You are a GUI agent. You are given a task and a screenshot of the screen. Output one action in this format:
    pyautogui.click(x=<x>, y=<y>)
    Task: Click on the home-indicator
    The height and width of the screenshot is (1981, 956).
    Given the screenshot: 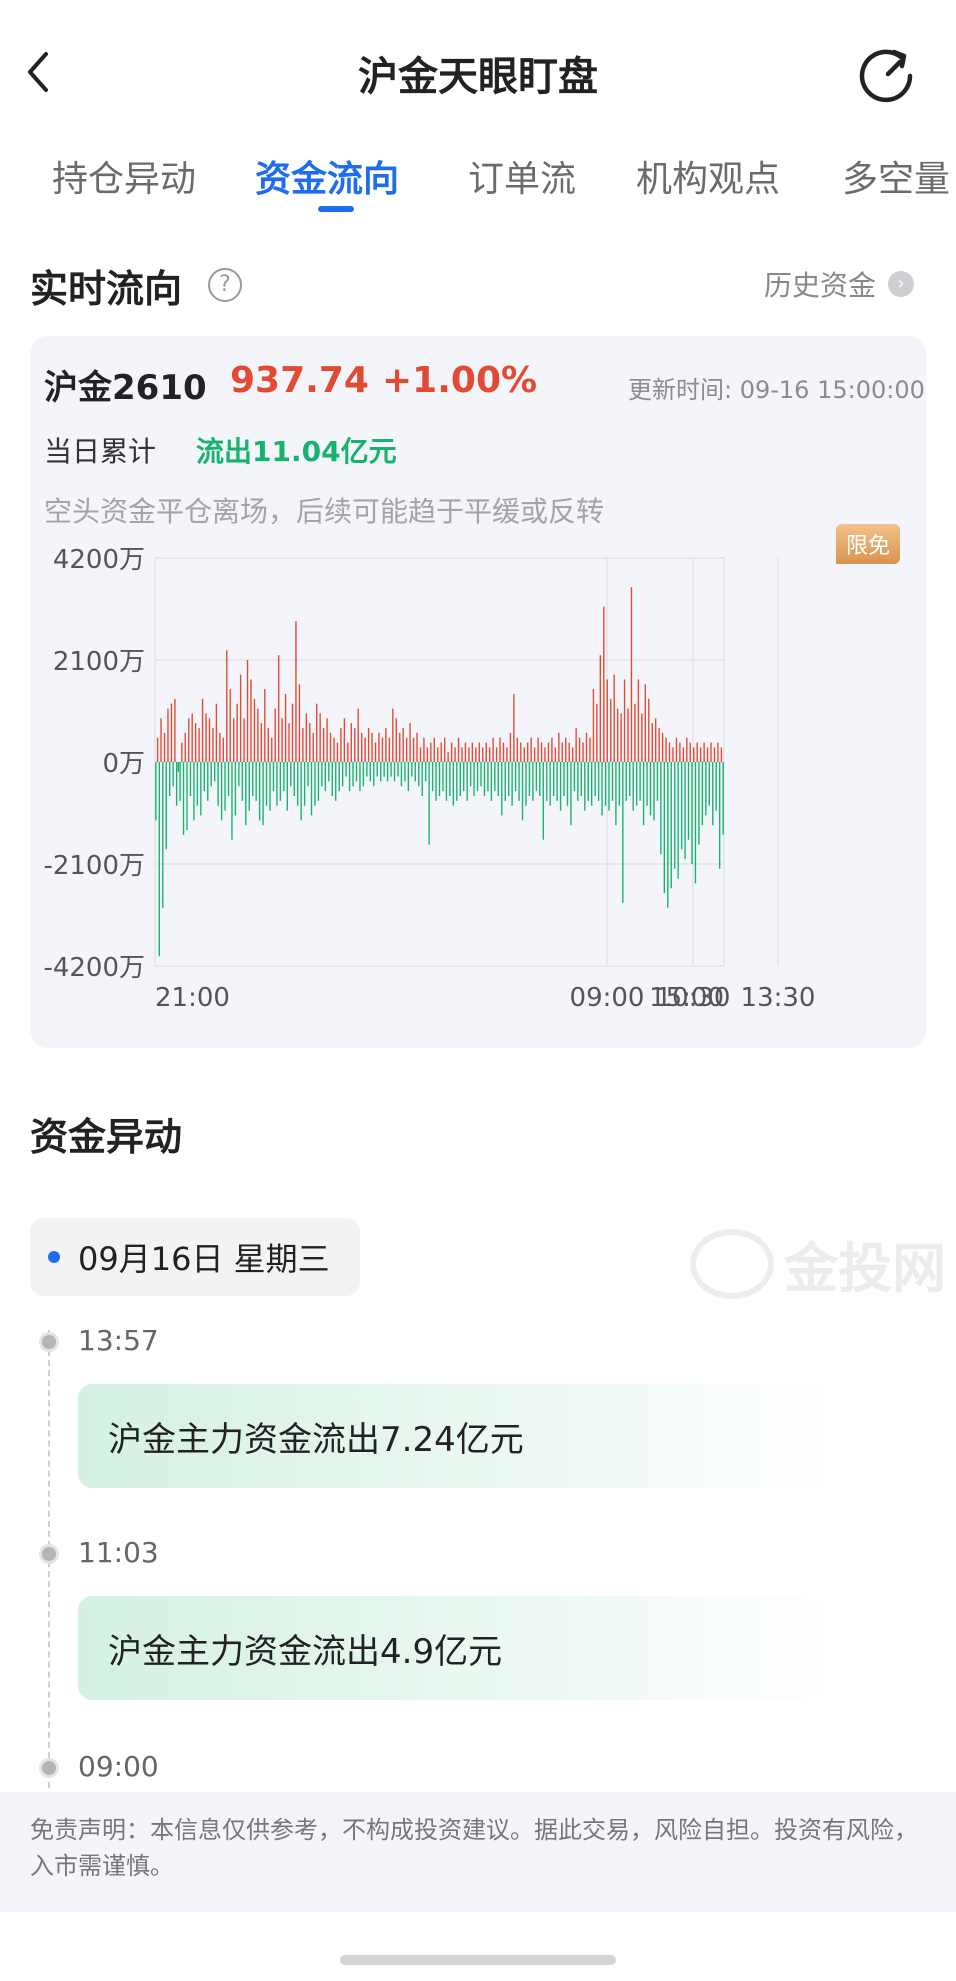 What is the action you would take?
    pyautogui.click(x=478, y=1960)
    